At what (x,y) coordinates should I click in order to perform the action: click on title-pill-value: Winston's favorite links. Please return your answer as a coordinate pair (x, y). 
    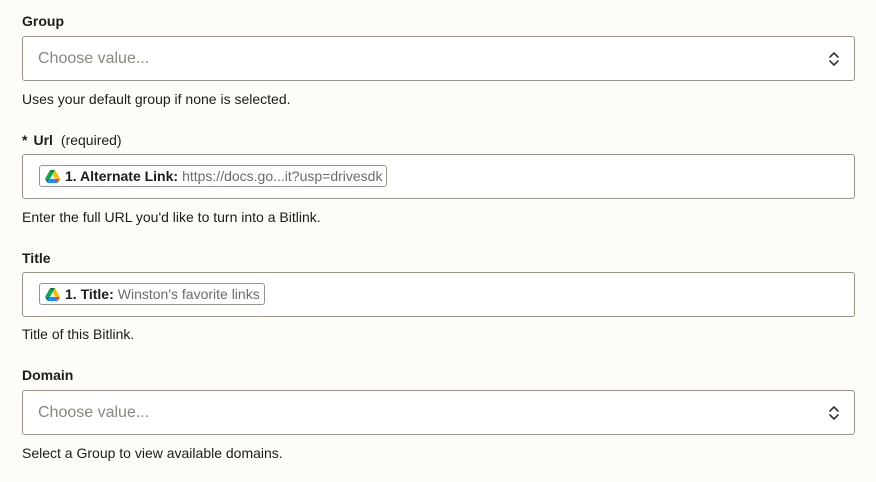
    Looking at the image, I should click on (188, 294).